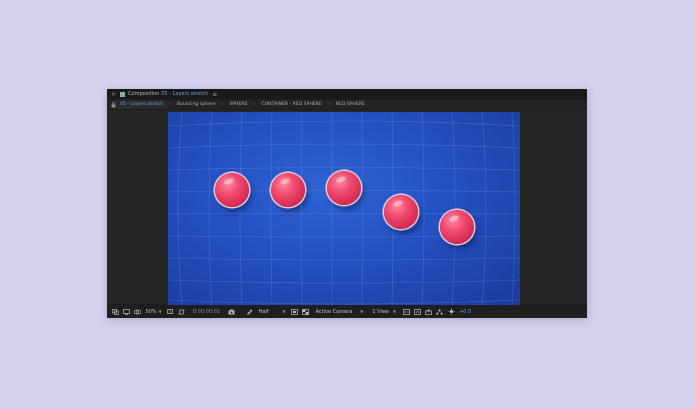  What do you see at coordinates (334, 311) in the screenshot?
I see `camera-value: Active Camera` at bounding box center [334, 311].